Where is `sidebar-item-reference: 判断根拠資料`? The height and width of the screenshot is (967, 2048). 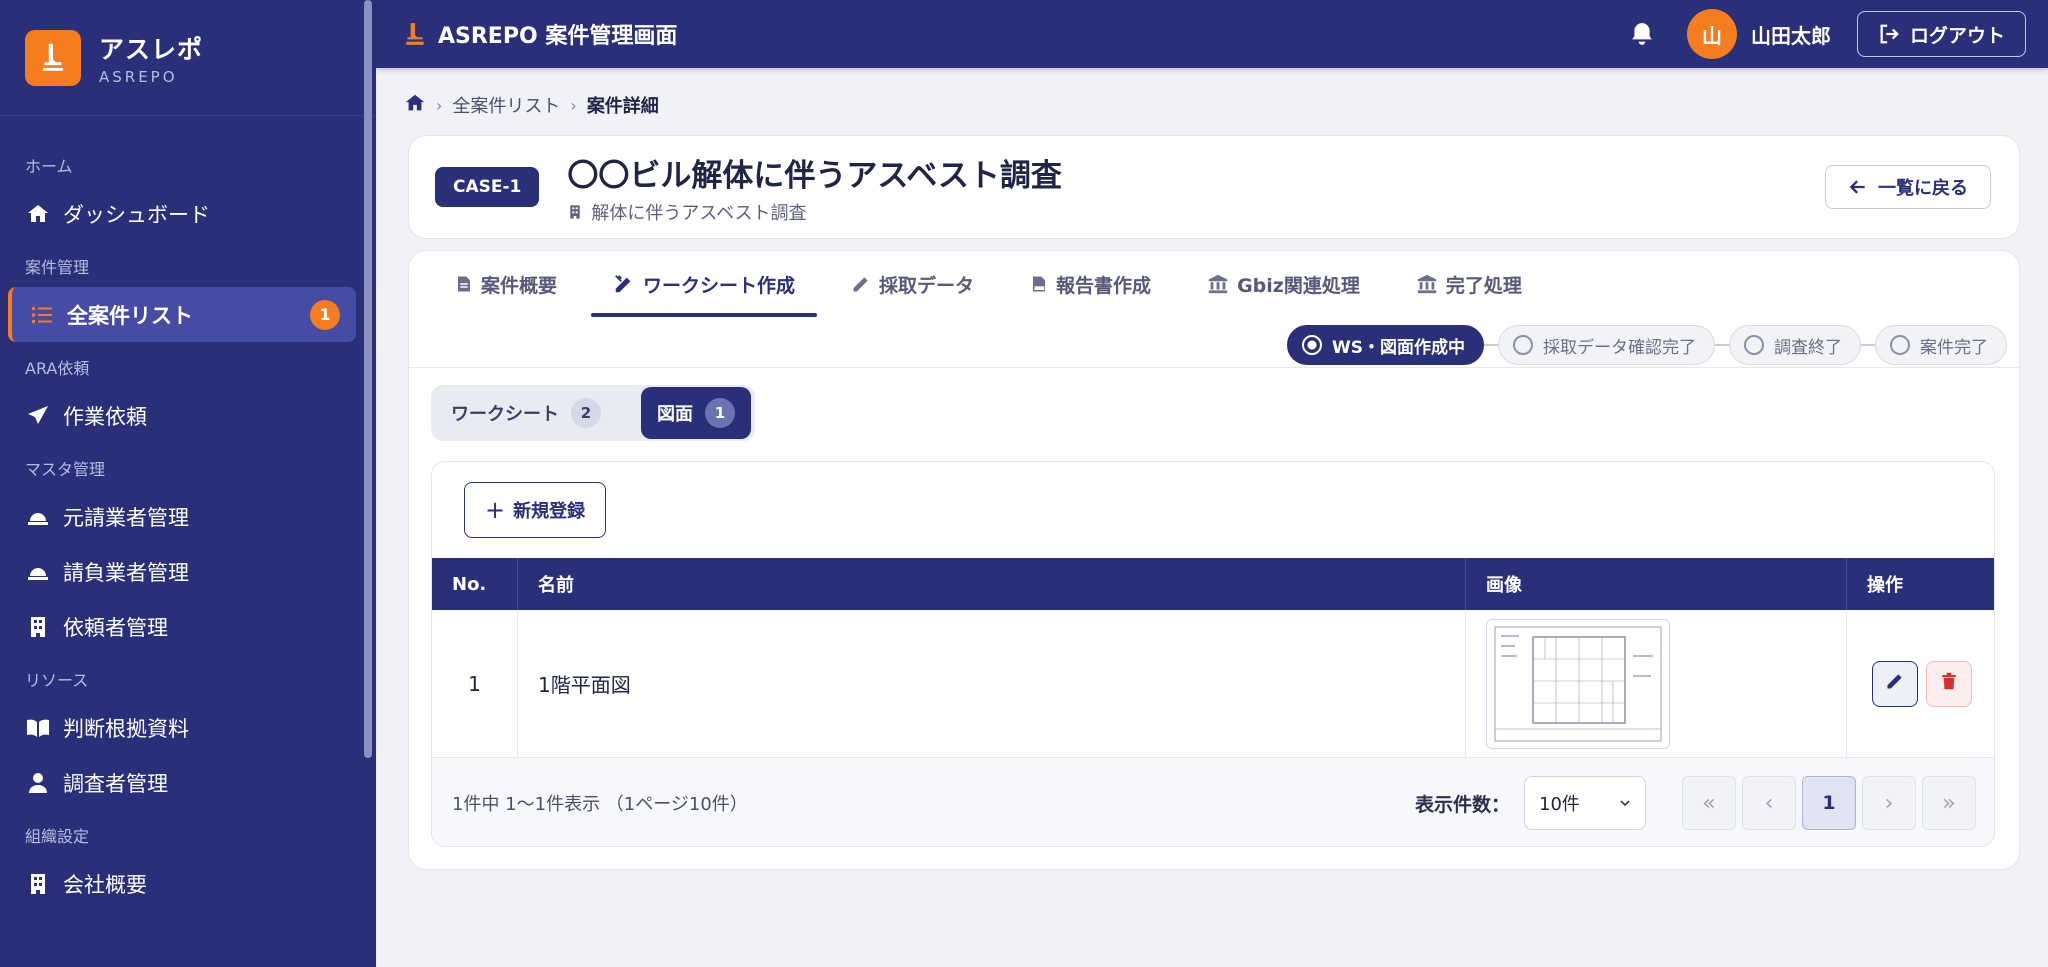 sidebar-item-reference: 判断根拠資料 is located at coordinates (188, 727).